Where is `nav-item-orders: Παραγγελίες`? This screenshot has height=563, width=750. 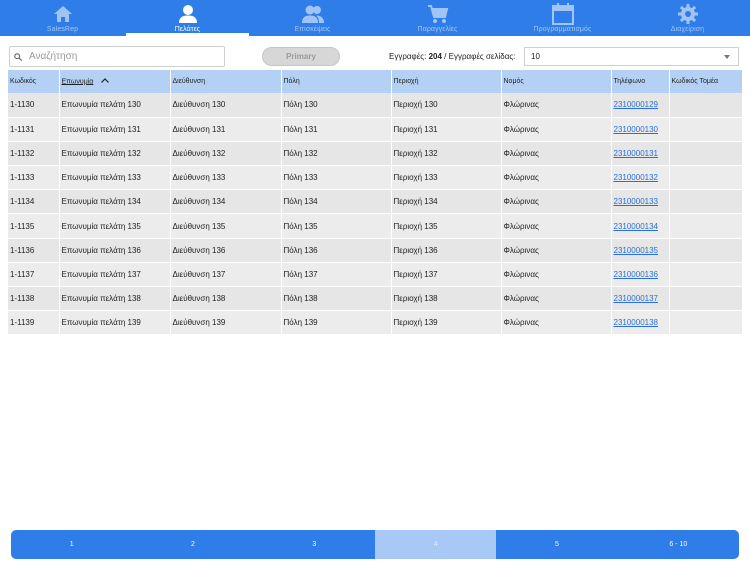 nav-item-orders: Παραγγελίες is located at coordinates (437, 18).